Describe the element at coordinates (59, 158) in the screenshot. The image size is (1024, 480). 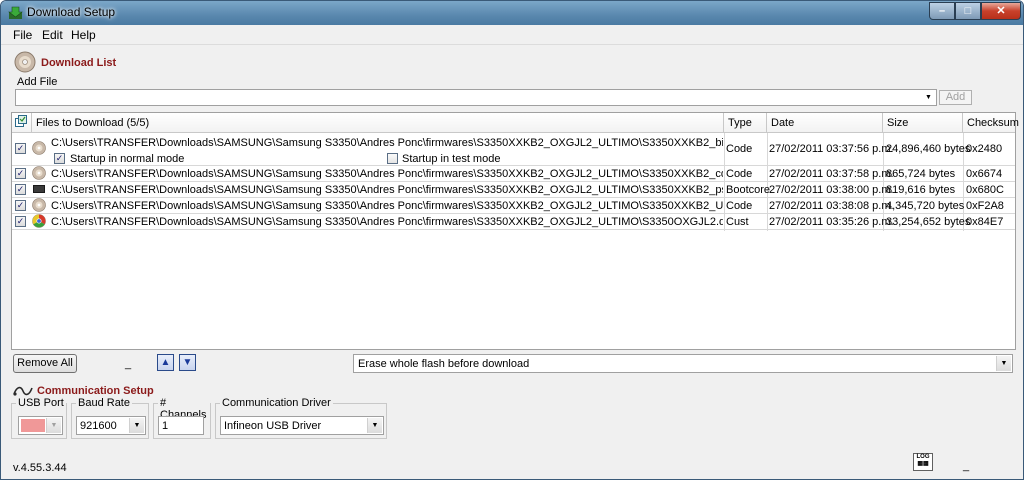
I see `startup-normal-checkbox: ✓` at that location.